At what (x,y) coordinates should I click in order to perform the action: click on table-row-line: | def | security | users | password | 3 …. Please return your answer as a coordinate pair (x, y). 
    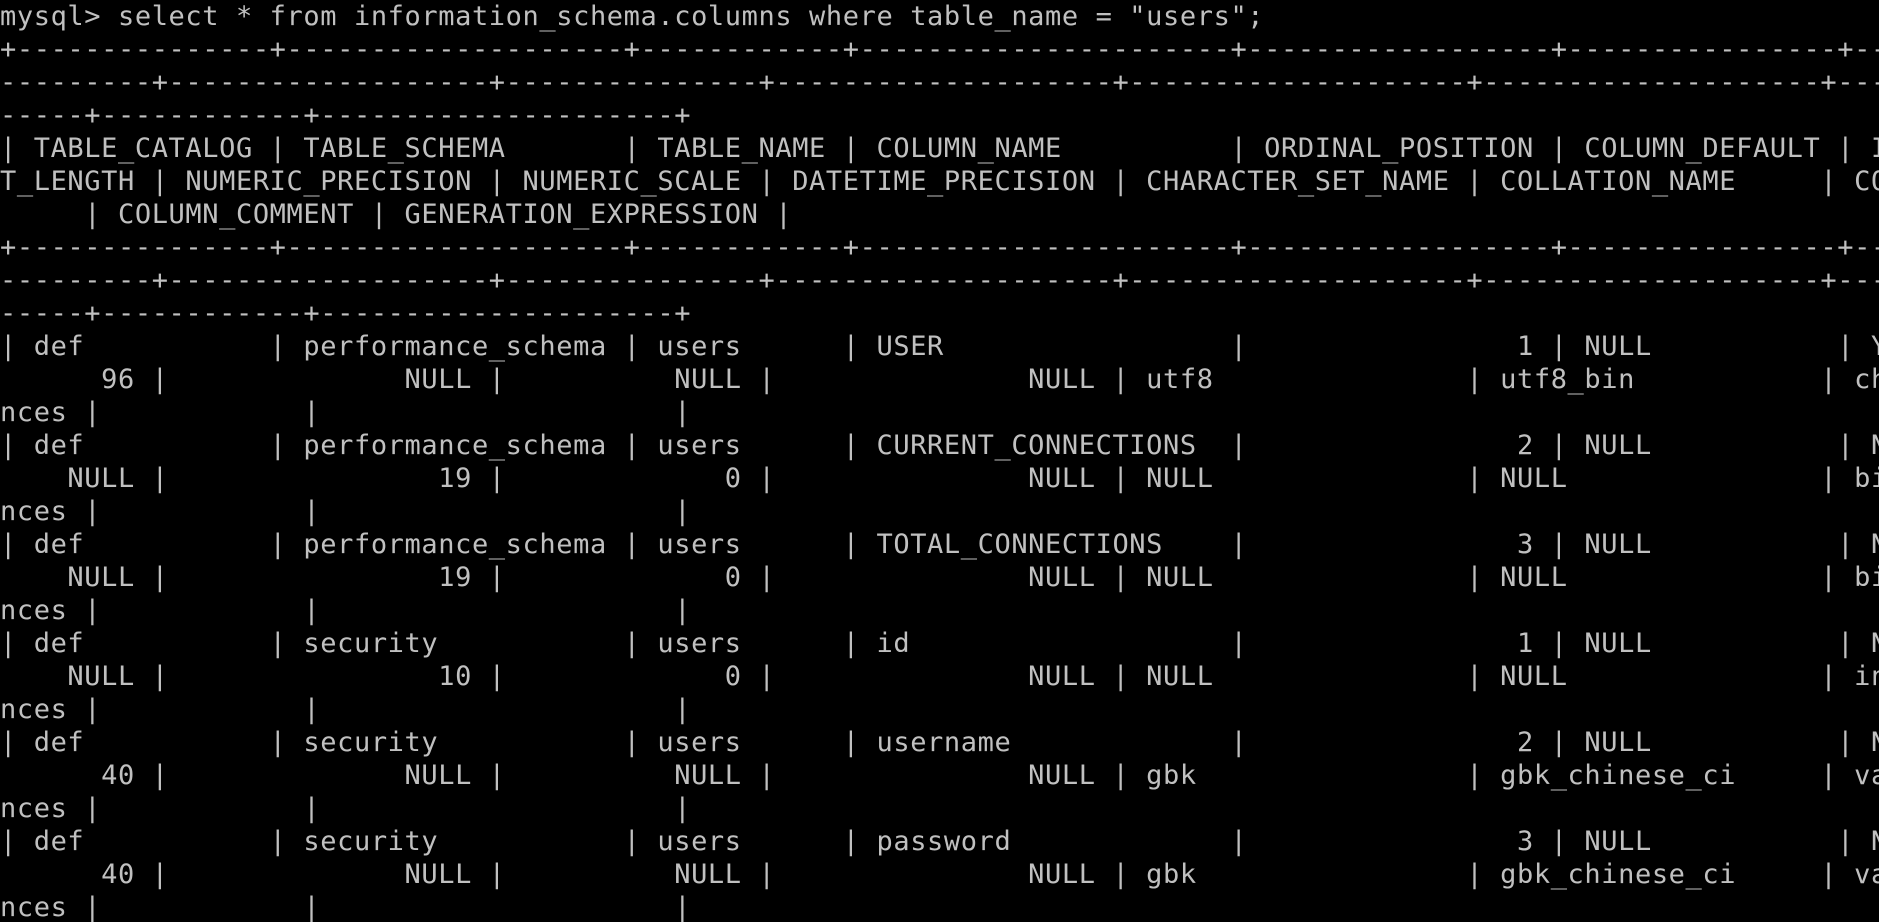
    Looking at the image, I should click on (939, 841).